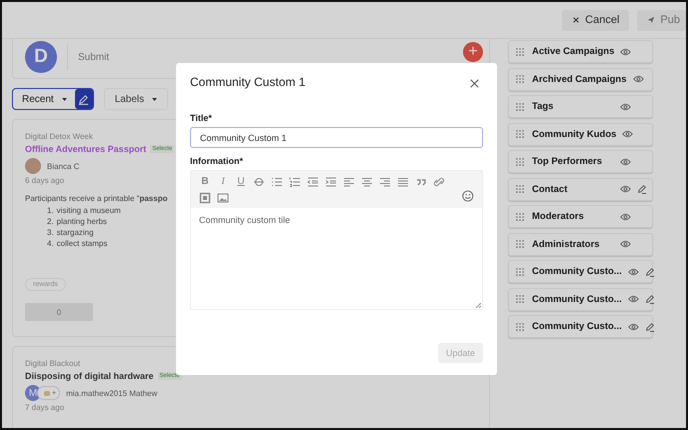  Describe the element at coordinates (50, 221) in the screenshot. I see `list-number: 2.` at that location.